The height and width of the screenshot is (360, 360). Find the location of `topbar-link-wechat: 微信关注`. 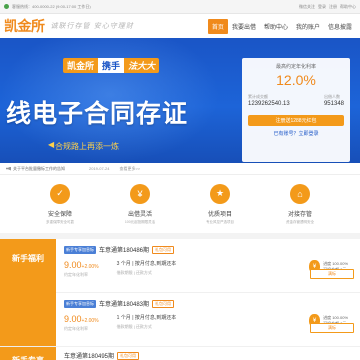

topbar-link-wechat: 微信关注 is located at coordinates (307, 7).